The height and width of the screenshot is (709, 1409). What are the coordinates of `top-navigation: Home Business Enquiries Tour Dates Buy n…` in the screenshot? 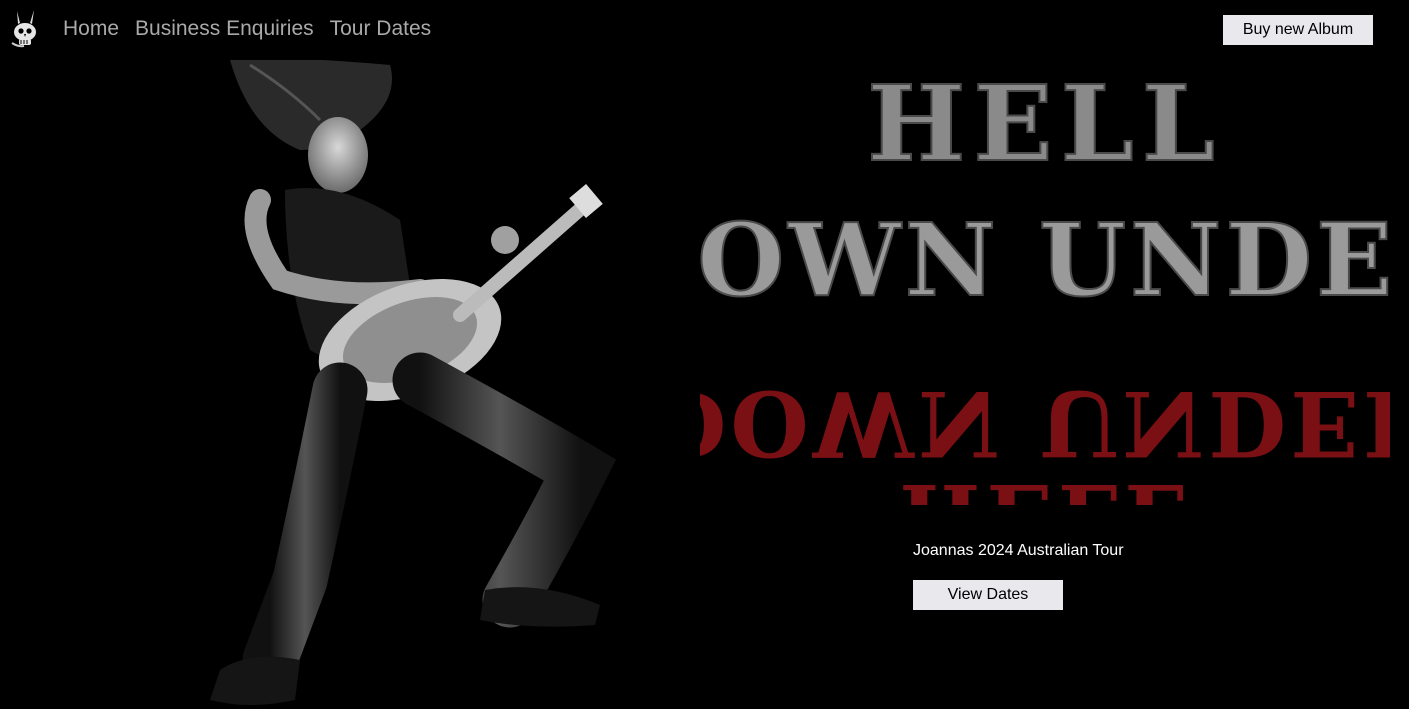 It's located at (704, 30).